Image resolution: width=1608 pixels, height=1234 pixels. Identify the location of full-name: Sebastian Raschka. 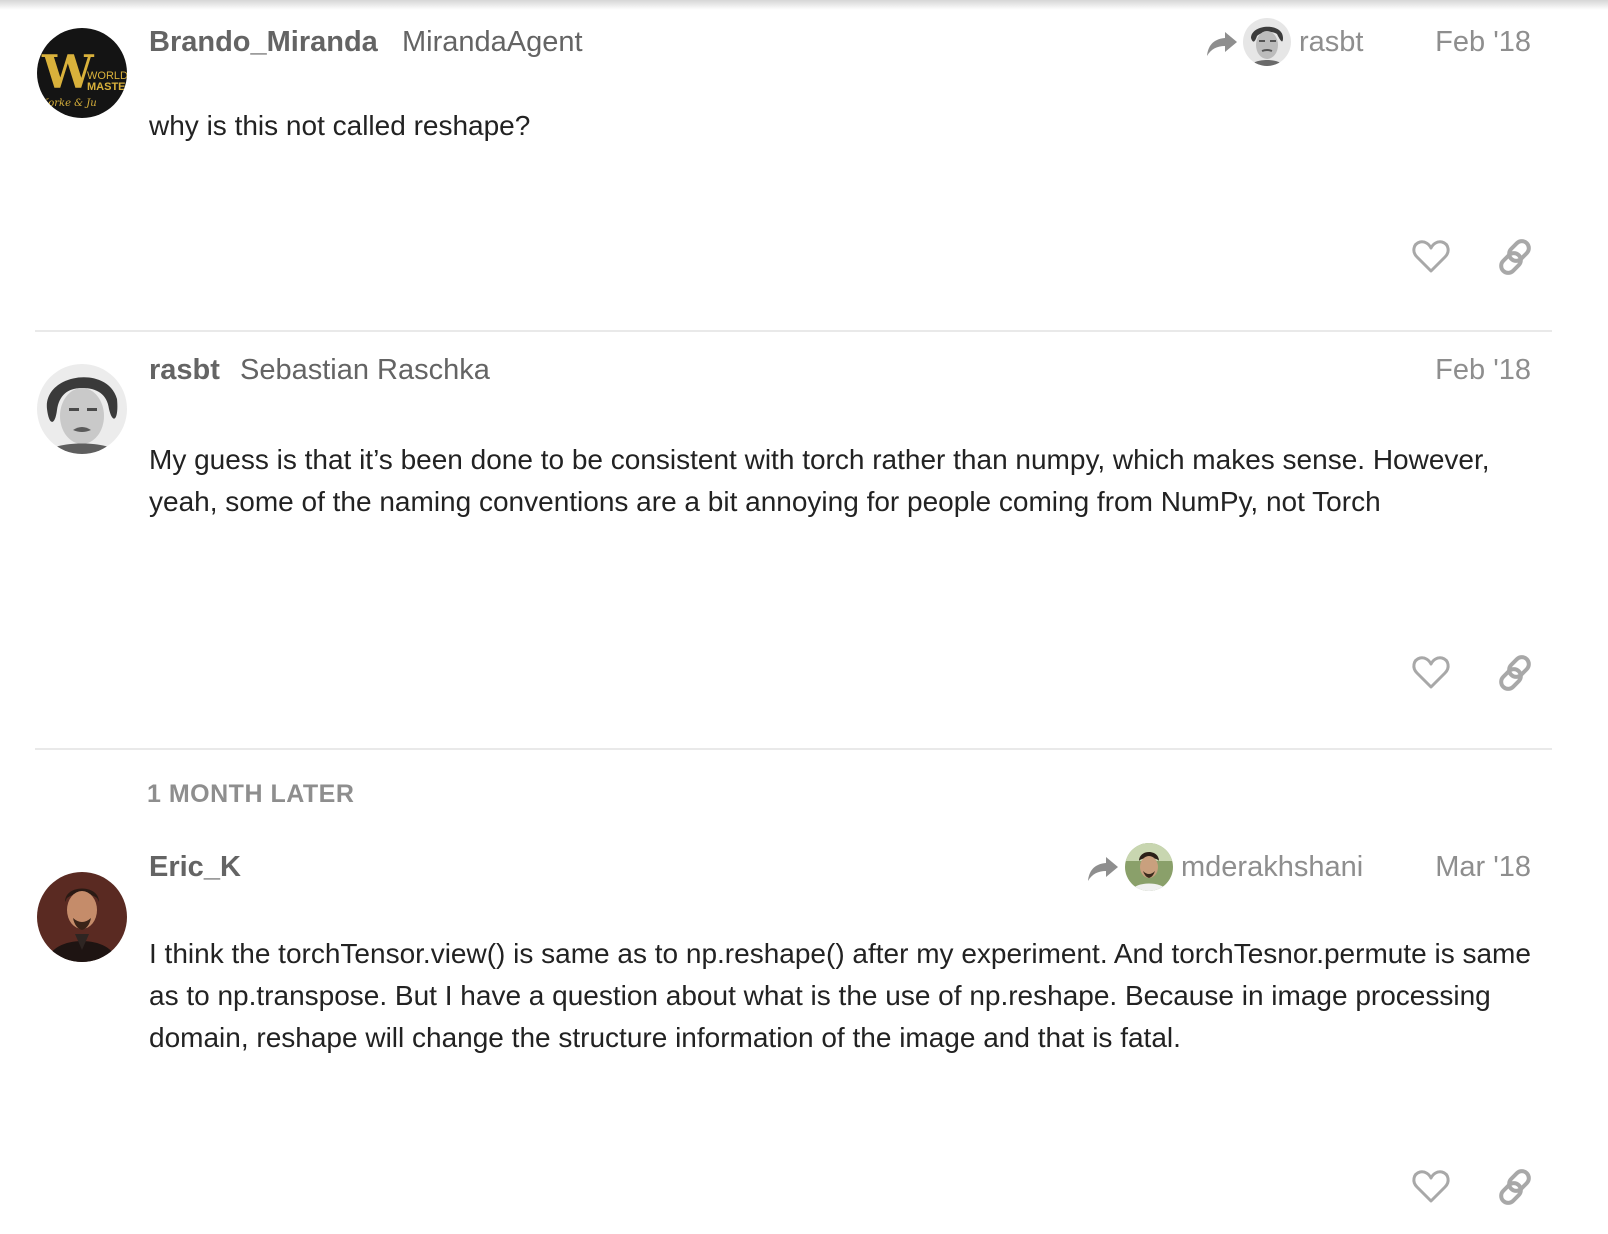
(365, 370).